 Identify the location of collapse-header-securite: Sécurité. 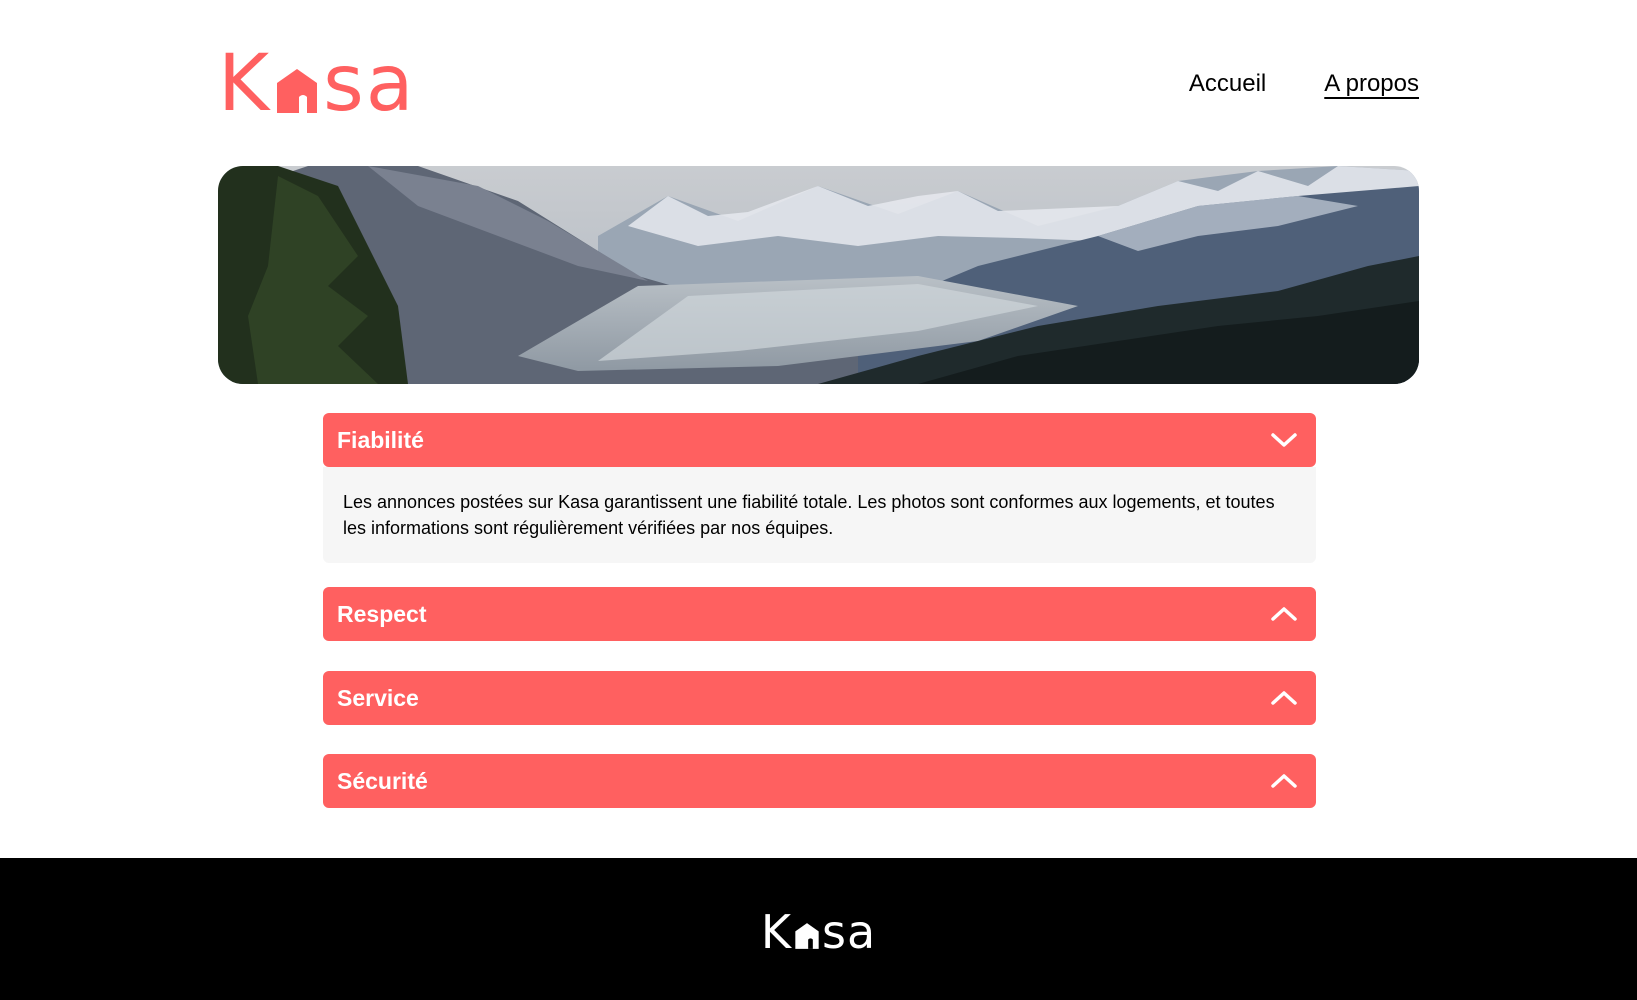
(819, 781).